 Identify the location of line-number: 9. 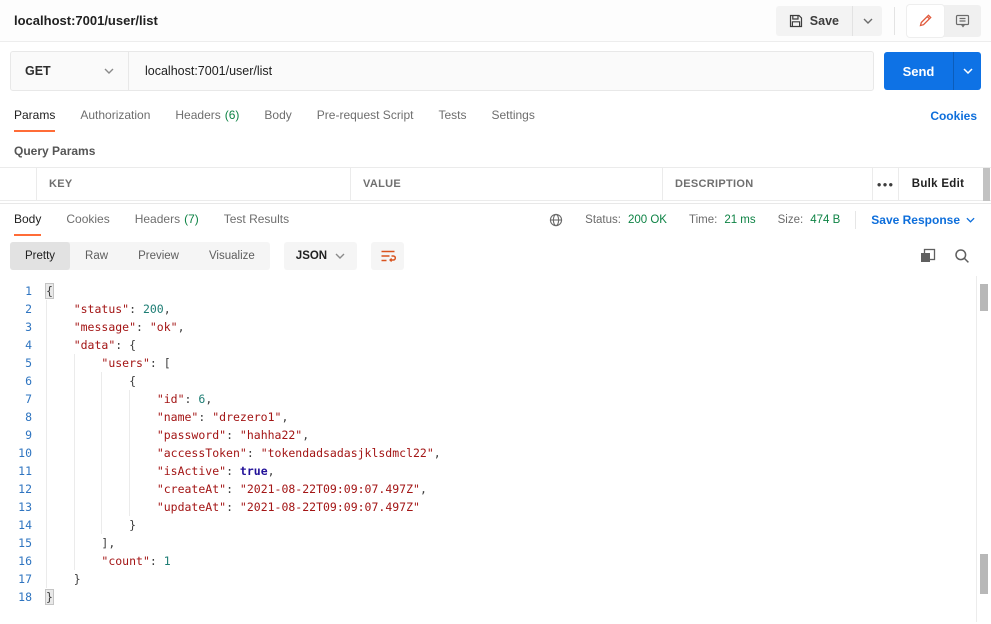
(28, 435).